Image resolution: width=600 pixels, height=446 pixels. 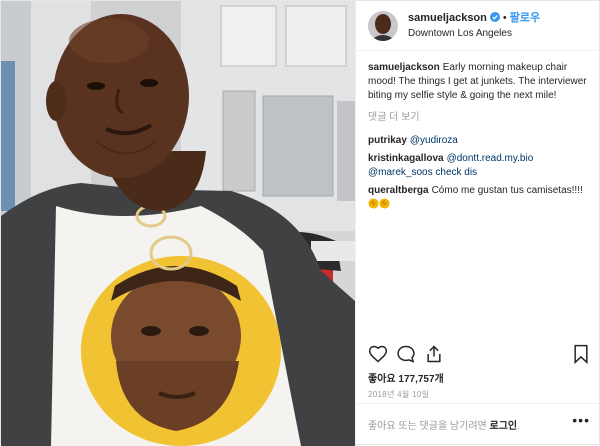 I want to click on add-comment-bar: 좋아요 또는 댓글을 남기려면 로그인. •••, so click(x=478, y=424).